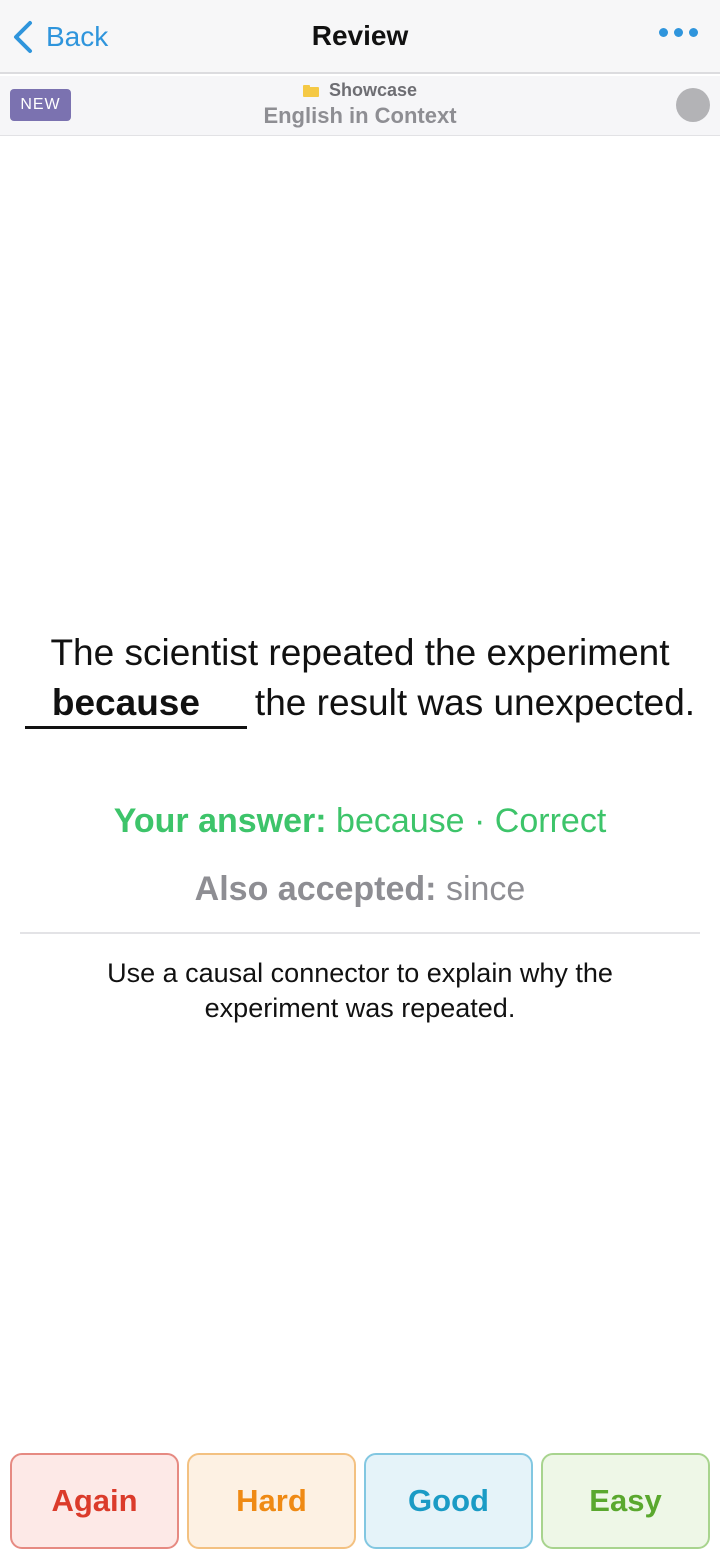 Image resolution: width=720 pixels, height=1558 pixels. I want to click on folder-icon, so click(310, 90).